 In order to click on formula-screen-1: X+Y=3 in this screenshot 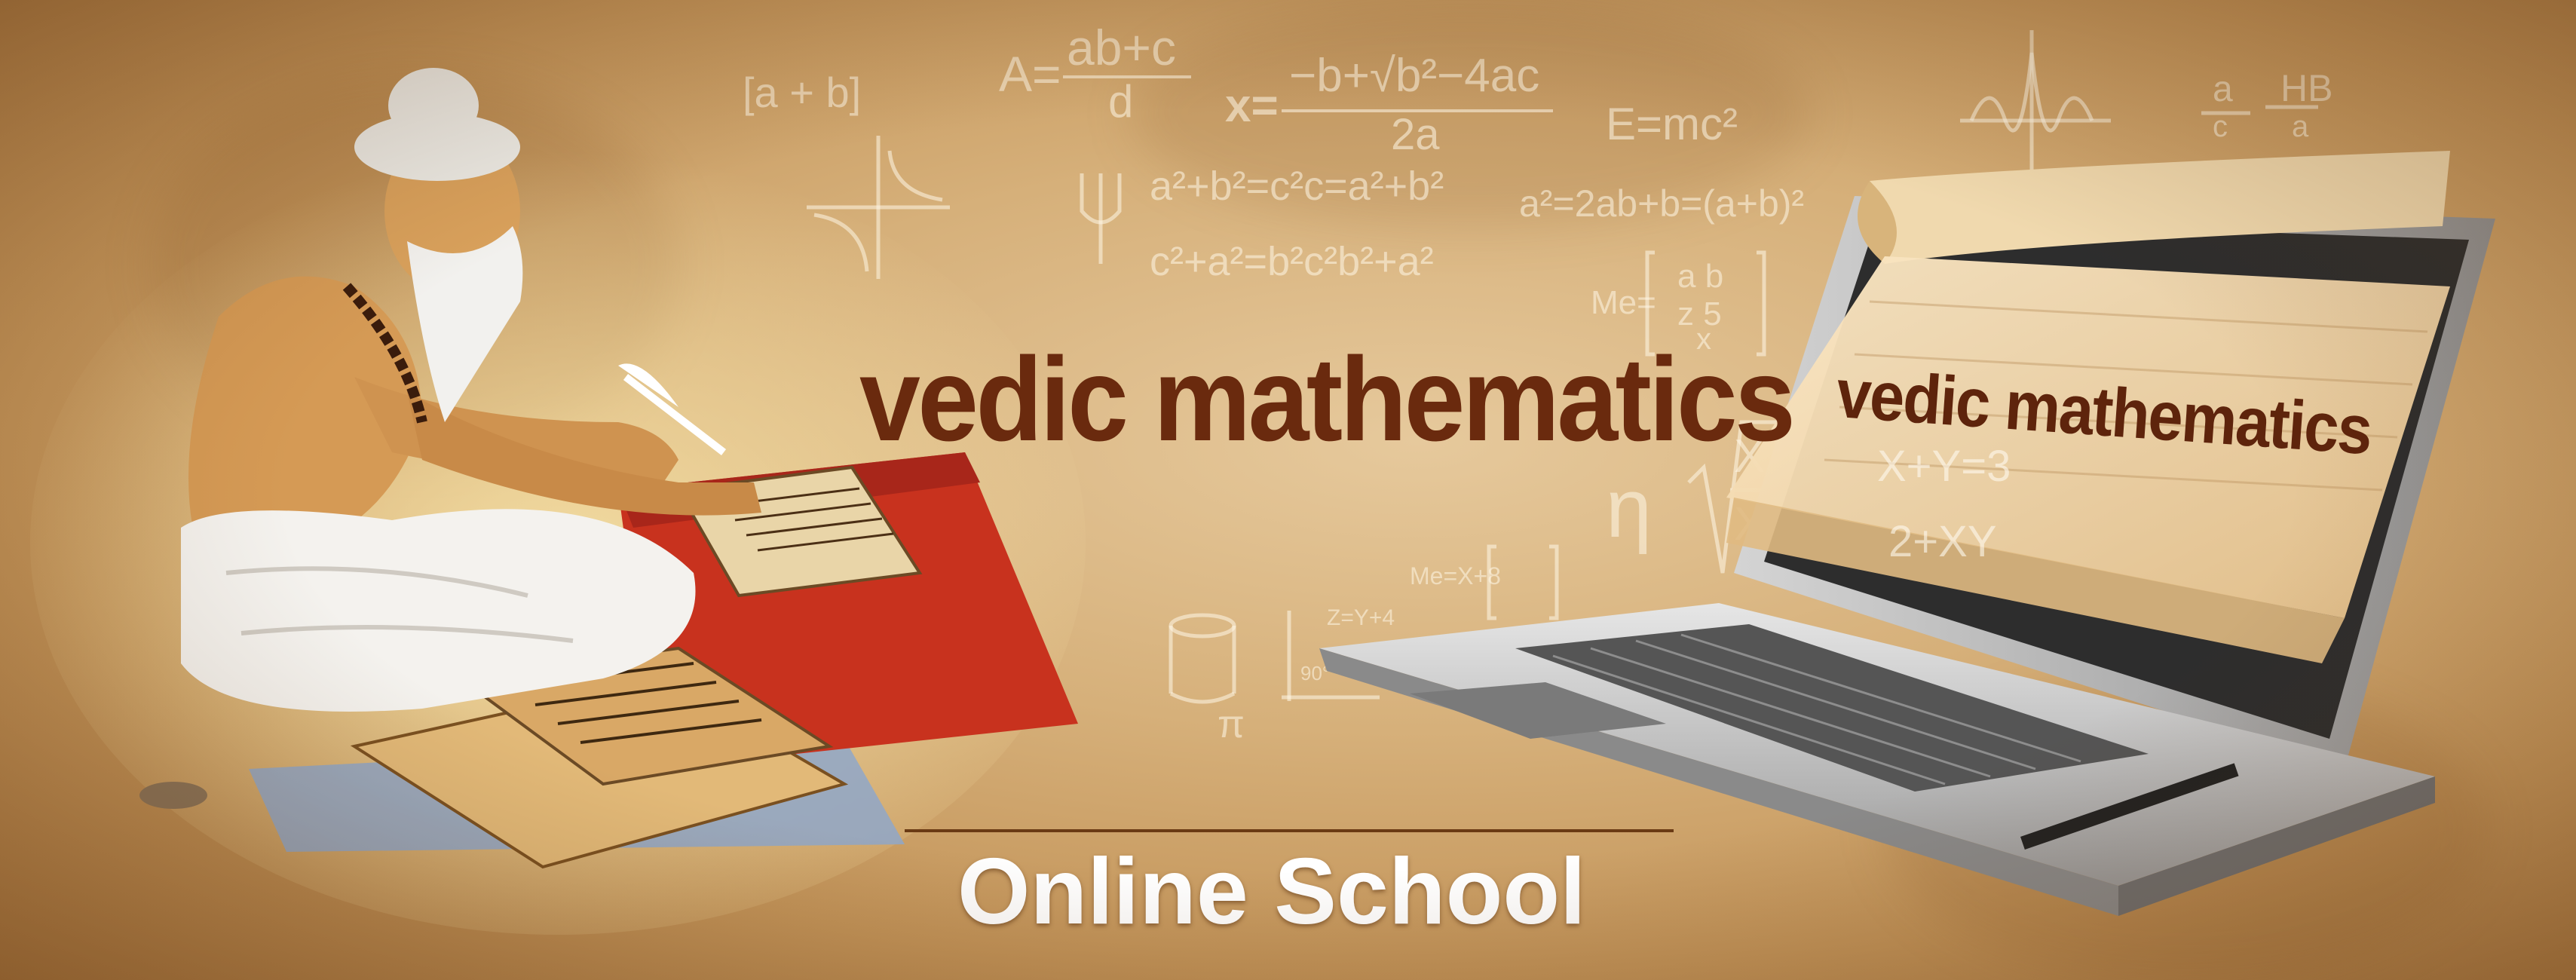, I will do `click(1944, 466)`.